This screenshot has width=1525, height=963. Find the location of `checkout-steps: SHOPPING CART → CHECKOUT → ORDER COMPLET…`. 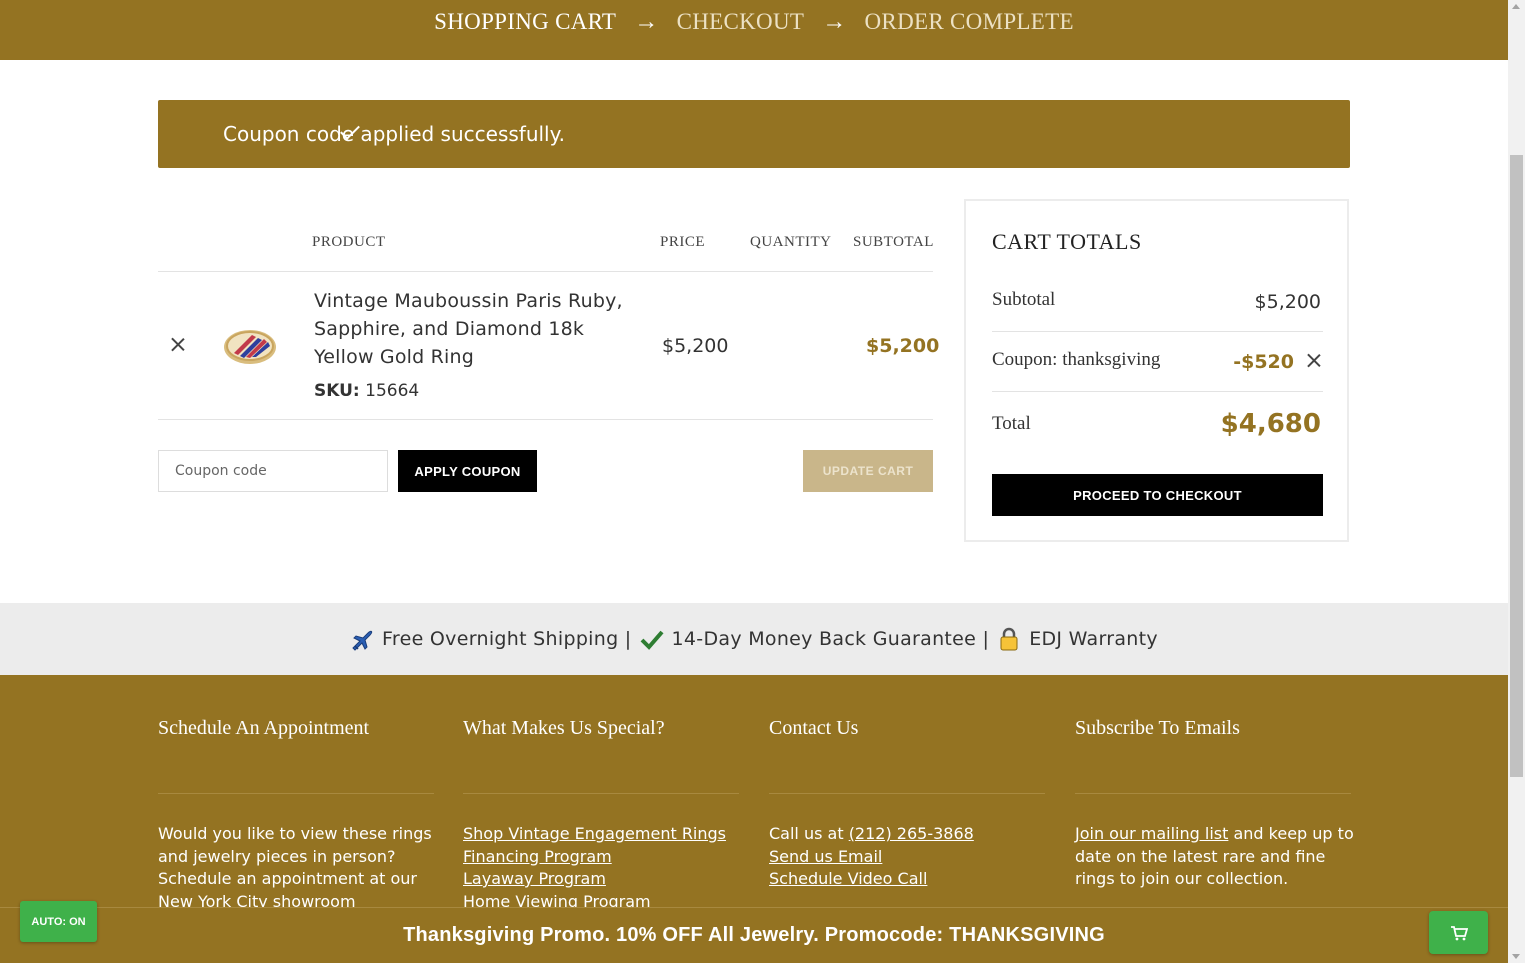

checkout-steps: SHOPPING CART → CHECKOUT → ORDER COMPLET… is located at coordinates (754, 30).